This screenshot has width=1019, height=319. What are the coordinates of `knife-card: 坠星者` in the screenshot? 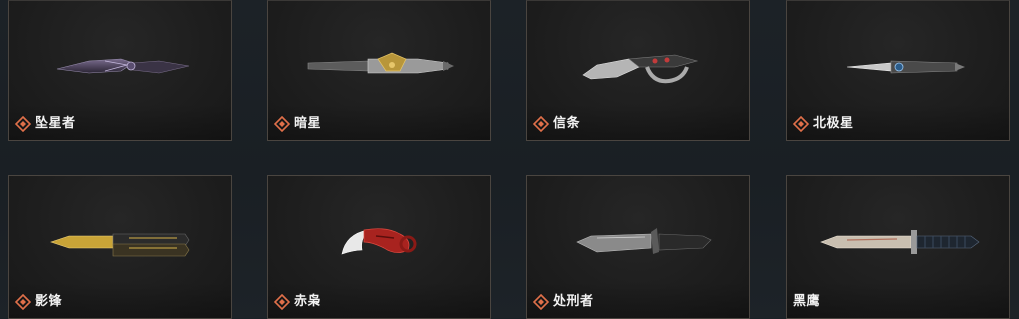 It's located at (120, 70).